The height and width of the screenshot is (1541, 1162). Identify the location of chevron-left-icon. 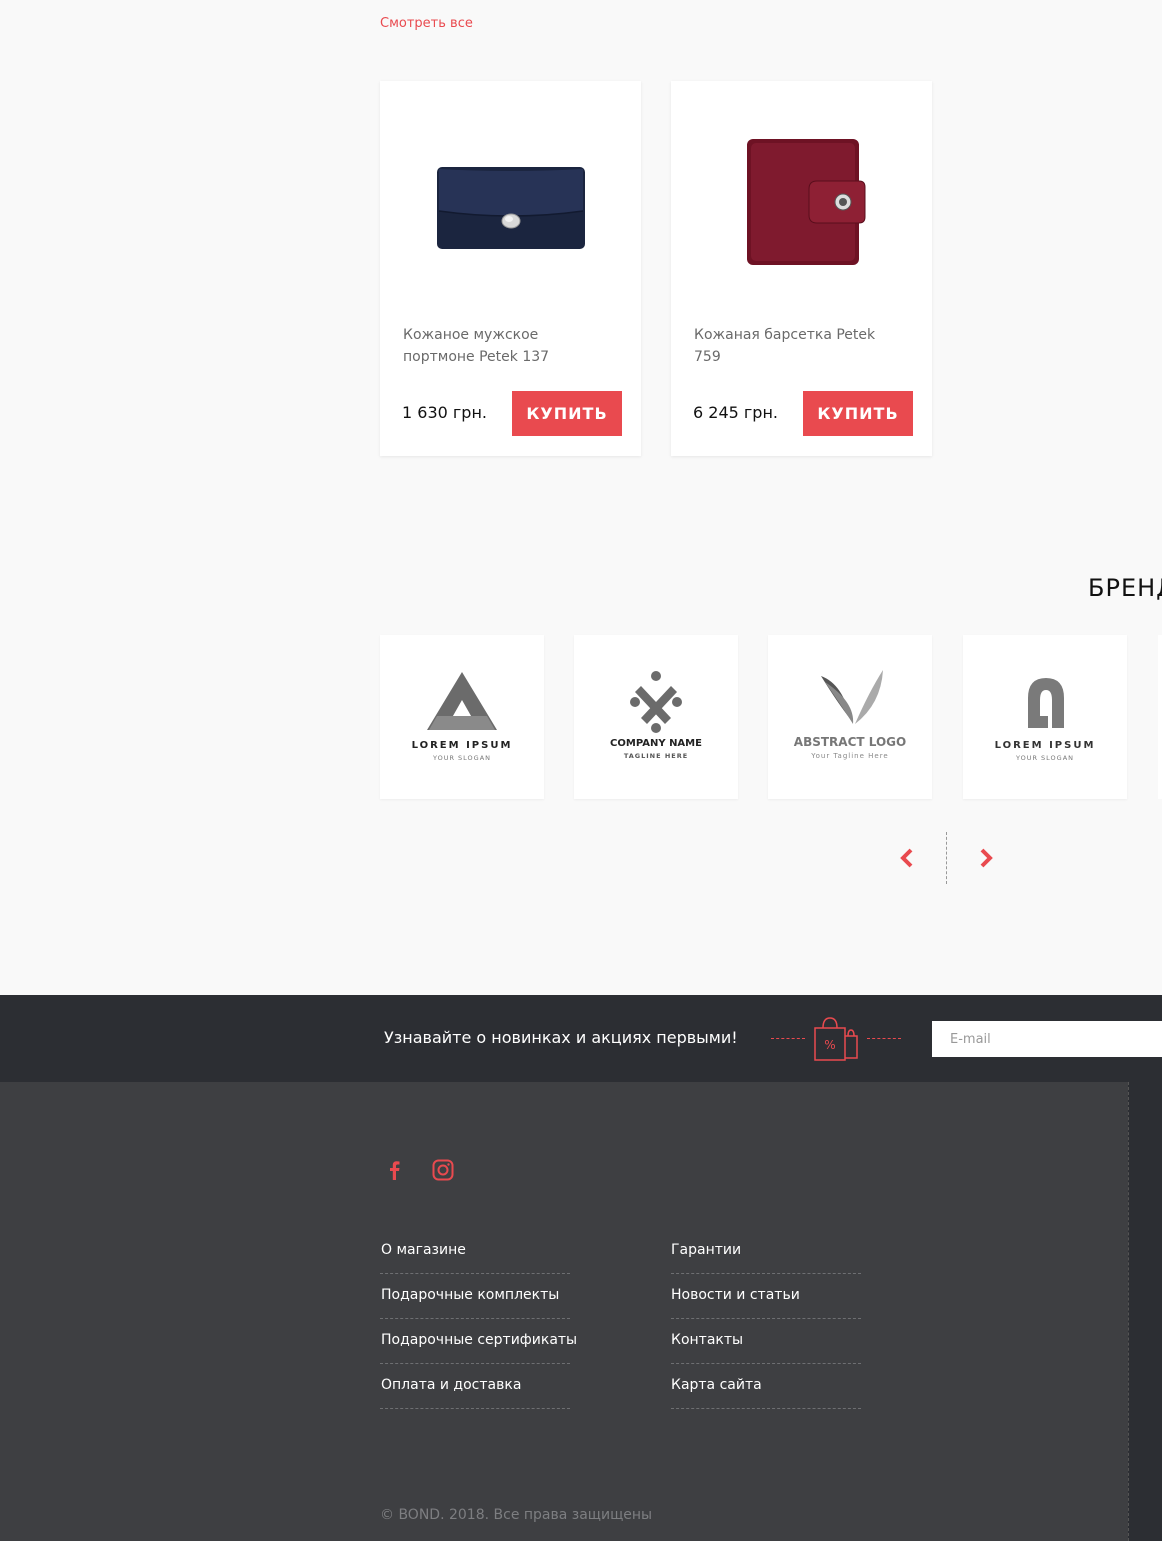
(906, 858).